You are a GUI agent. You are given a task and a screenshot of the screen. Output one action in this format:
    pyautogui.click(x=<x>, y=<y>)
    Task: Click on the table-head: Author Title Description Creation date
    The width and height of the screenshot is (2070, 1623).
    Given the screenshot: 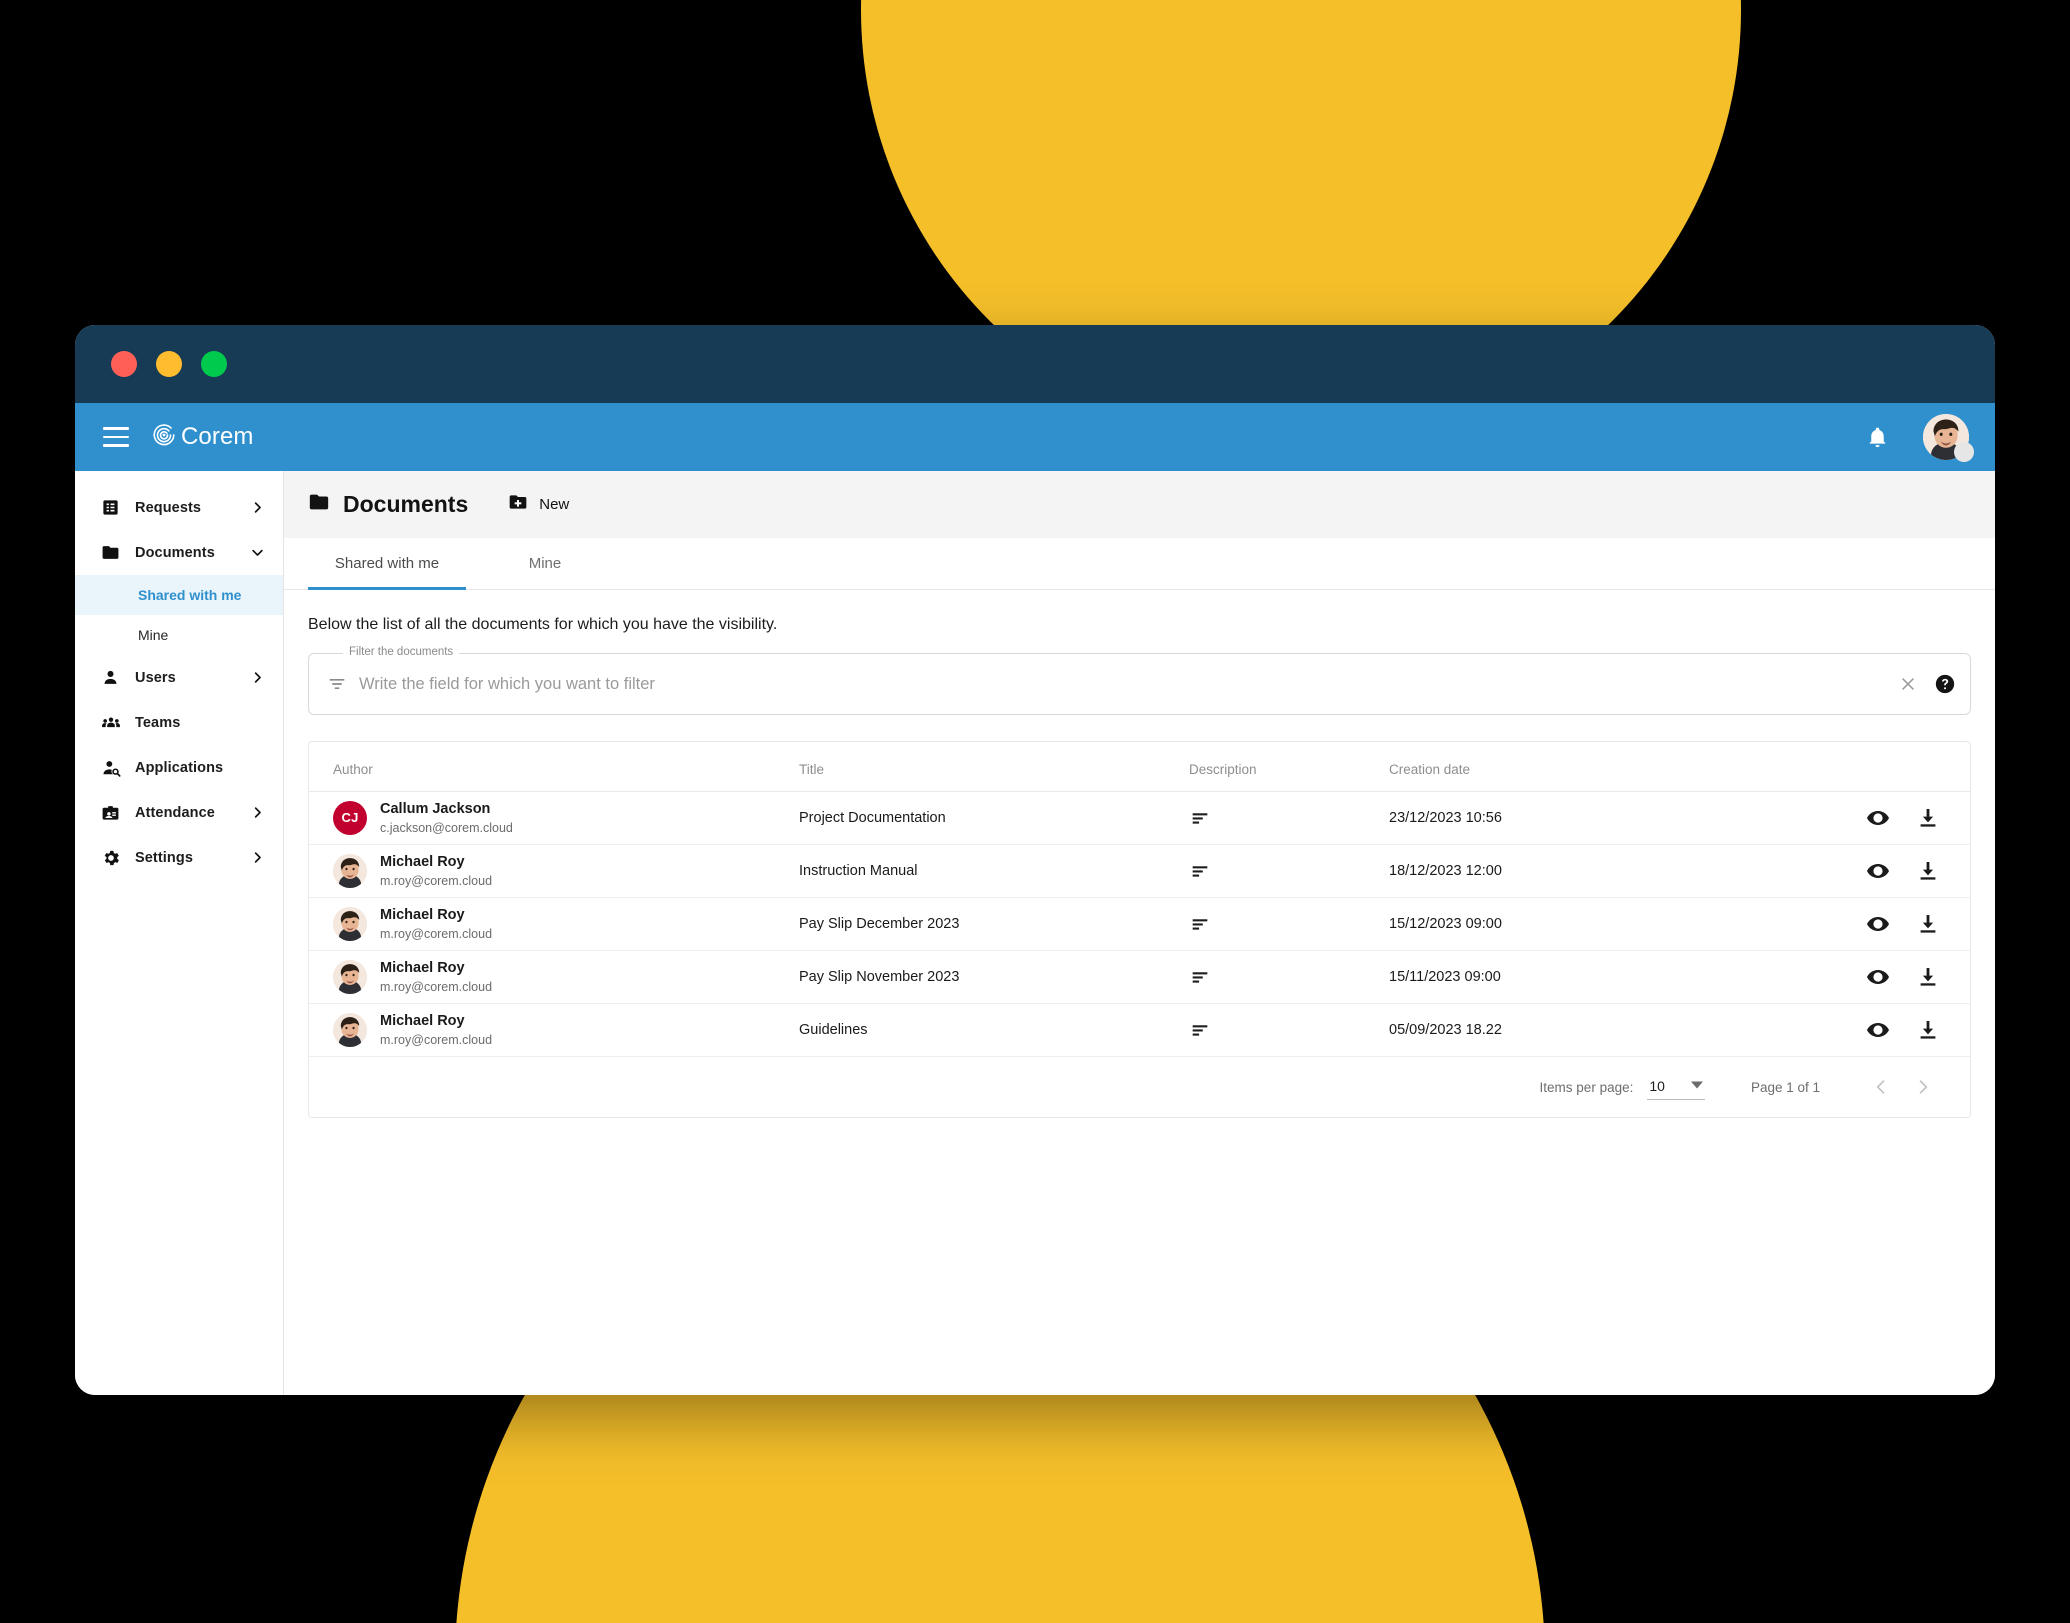 What is the action you would take?
    pyautogui.click(x=1139, y=767)
    